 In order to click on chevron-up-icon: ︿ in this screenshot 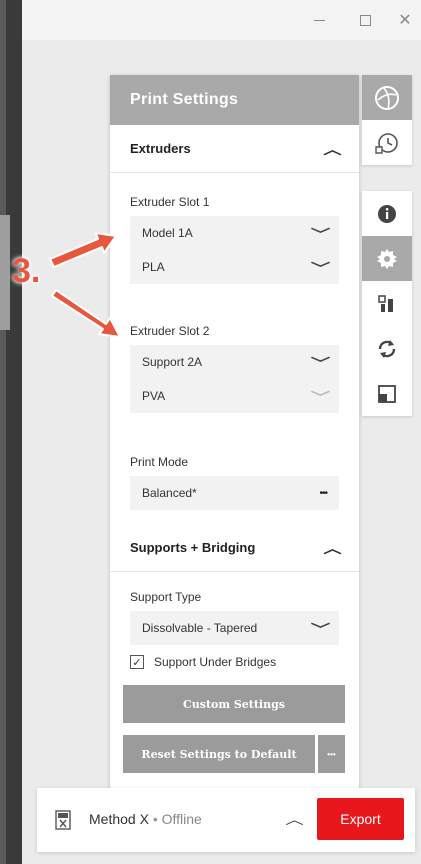, I will do `click(294, 818)`.